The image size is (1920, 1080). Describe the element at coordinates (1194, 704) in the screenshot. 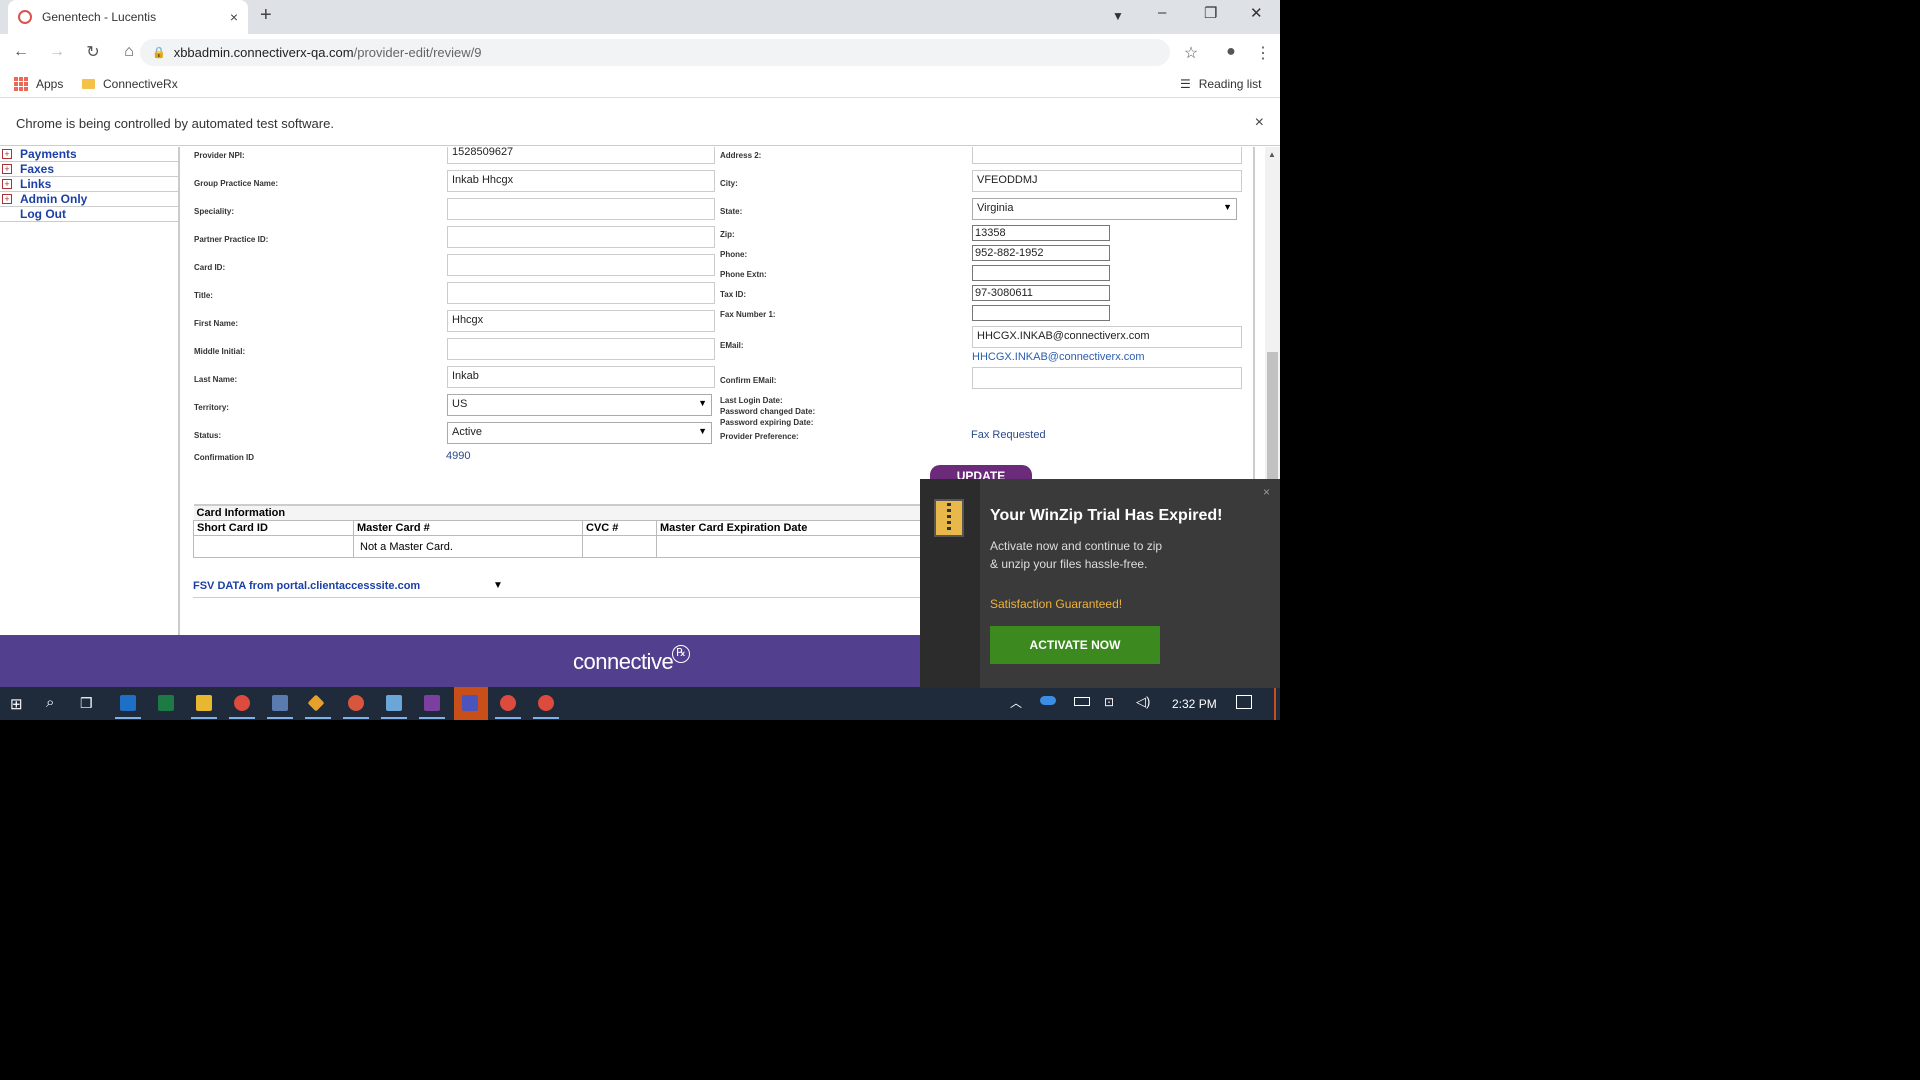

I see `taskbar-clock: 2:32 PM` at that location.